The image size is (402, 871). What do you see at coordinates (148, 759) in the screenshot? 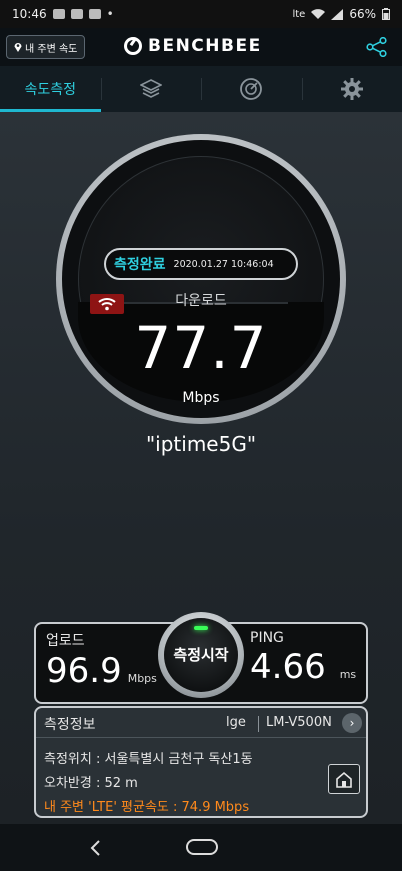
I see `info-location: 측정위치 : 서울특별시 금천구 독산1동` at bounding box center [148, 759].